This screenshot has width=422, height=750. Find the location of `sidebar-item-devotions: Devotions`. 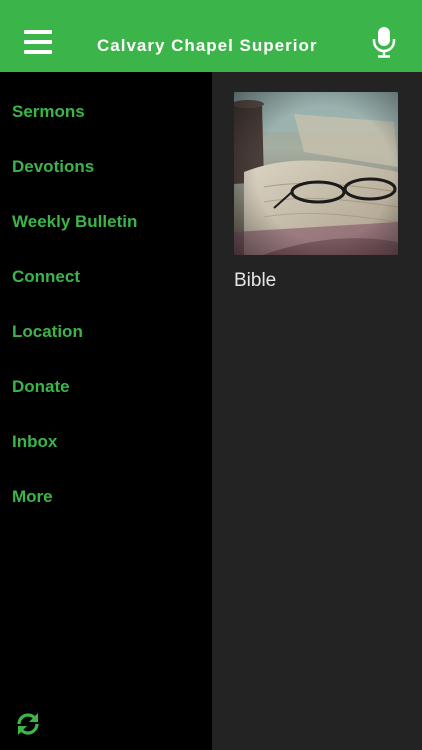

sidebar-item-devotions: Devotions is located at coordinates (53, 167).